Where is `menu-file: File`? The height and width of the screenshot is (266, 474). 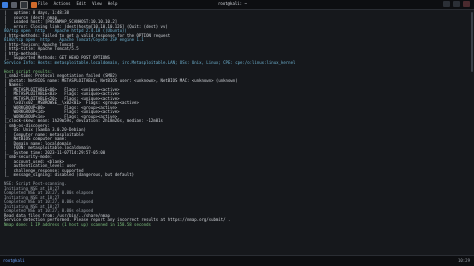 menu-file: File is located at coordinates (43, 4).